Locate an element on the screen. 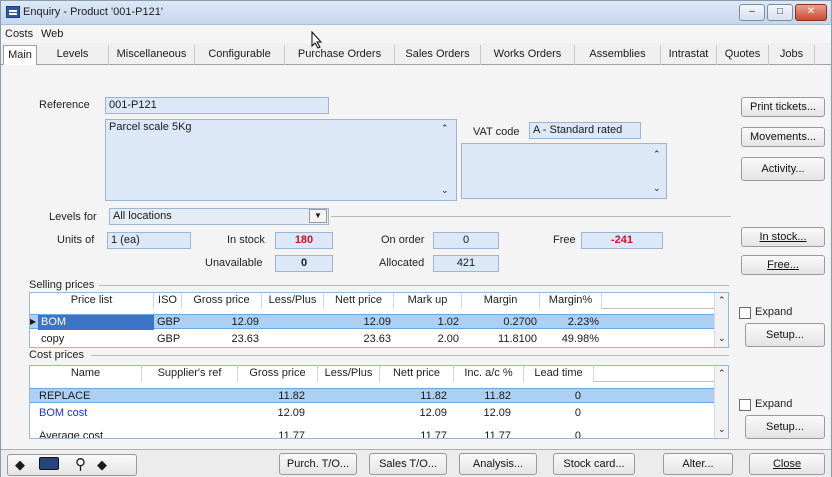  maximize-button: □ is located at coordinates (780, 12).